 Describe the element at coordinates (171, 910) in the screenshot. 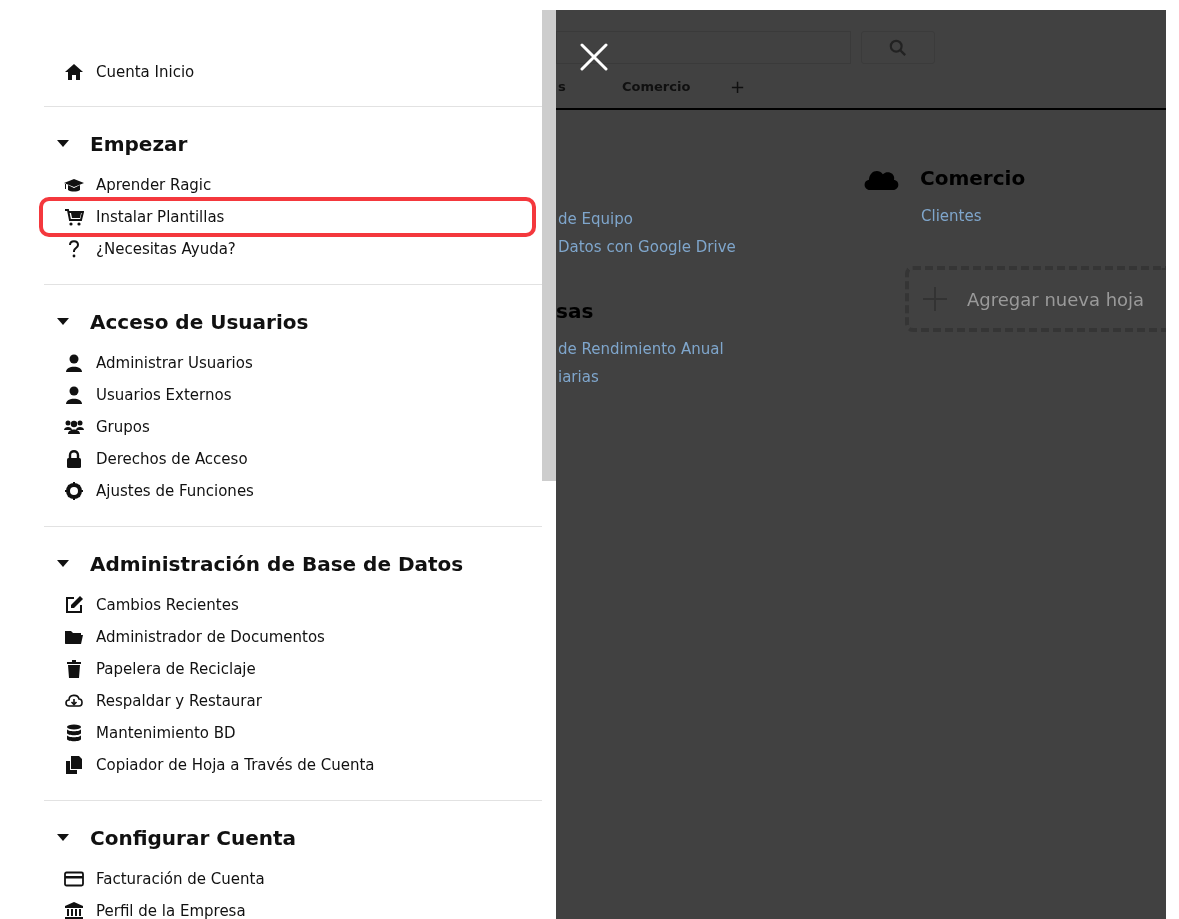

I see `menu-item: Perfil de la Empresa` at that location.